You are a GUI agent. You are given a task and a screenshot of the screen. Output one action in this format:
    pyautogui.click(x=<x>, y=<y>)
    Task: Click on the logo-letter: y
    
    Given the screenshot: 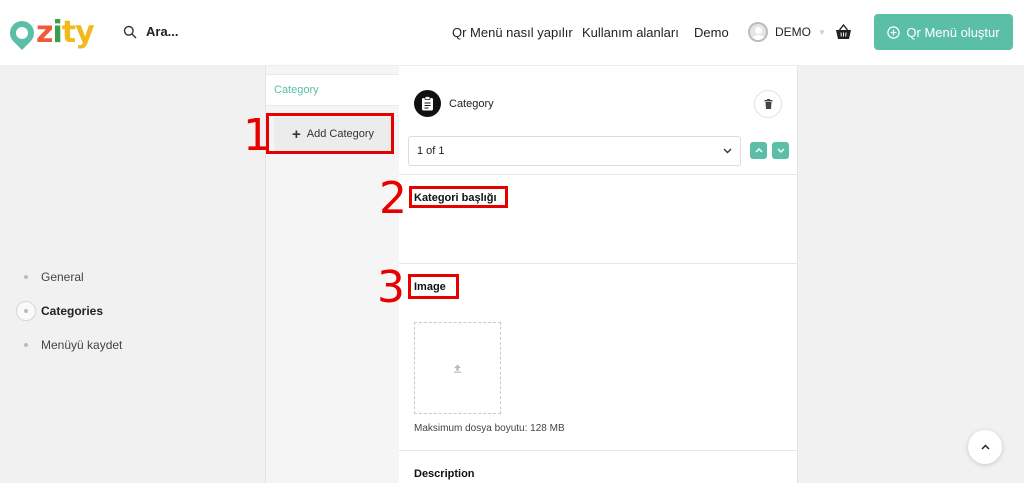 What is the action you would take?
    pyautogui.click(x=85, y=32)
    